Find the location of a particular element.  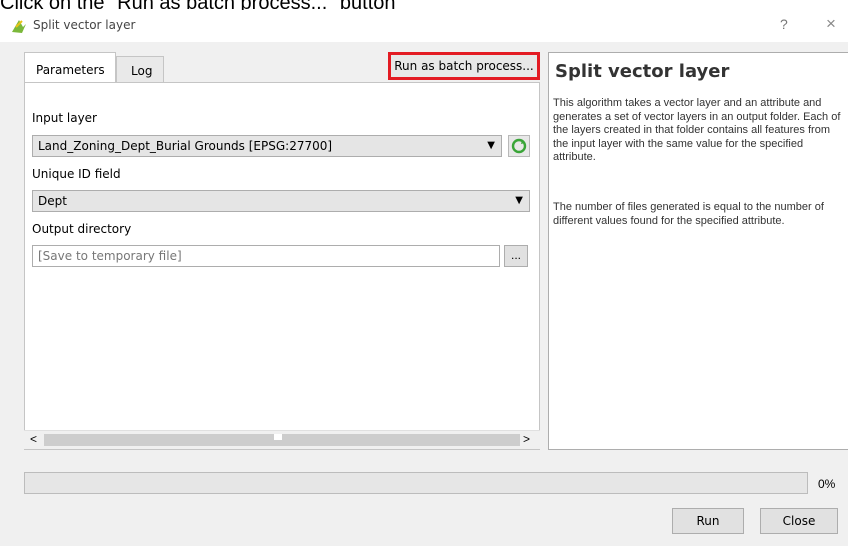

run-button: Run is located at coordinates (708, 521).